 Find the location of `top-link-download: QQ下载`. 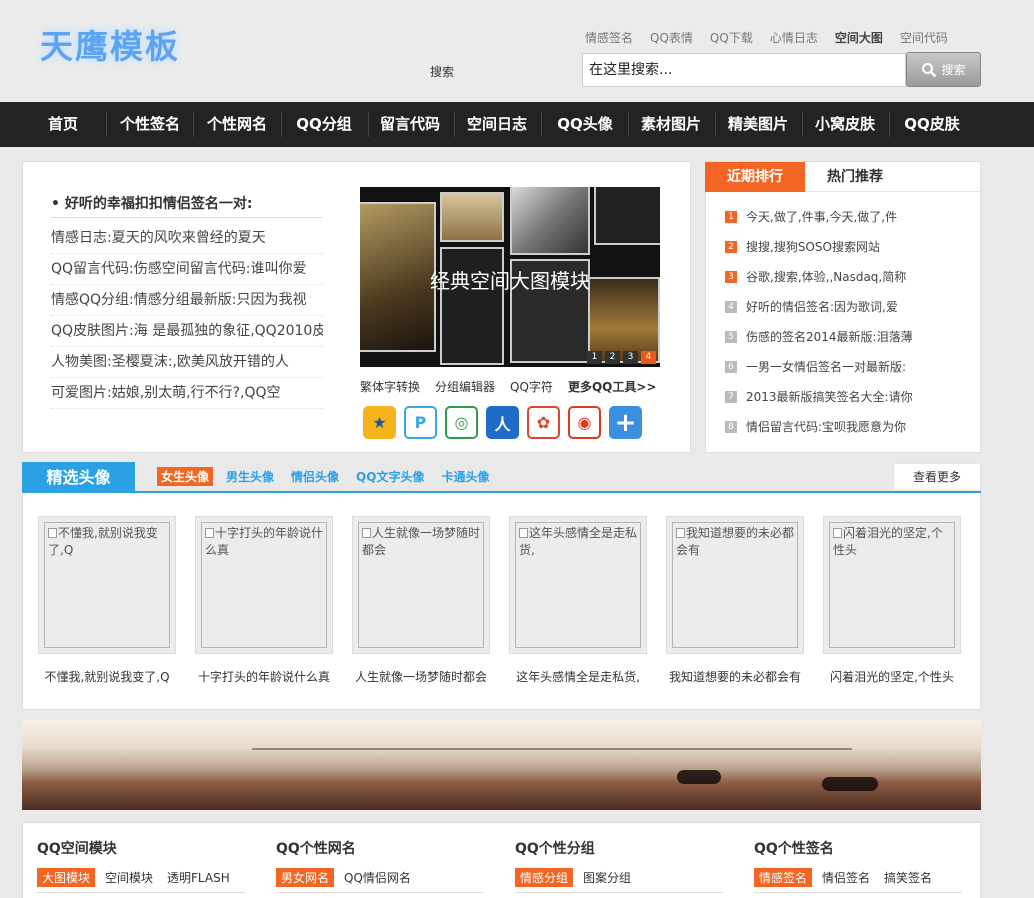

top-link-download: QQ下载 is located at coordinates (731, 37).